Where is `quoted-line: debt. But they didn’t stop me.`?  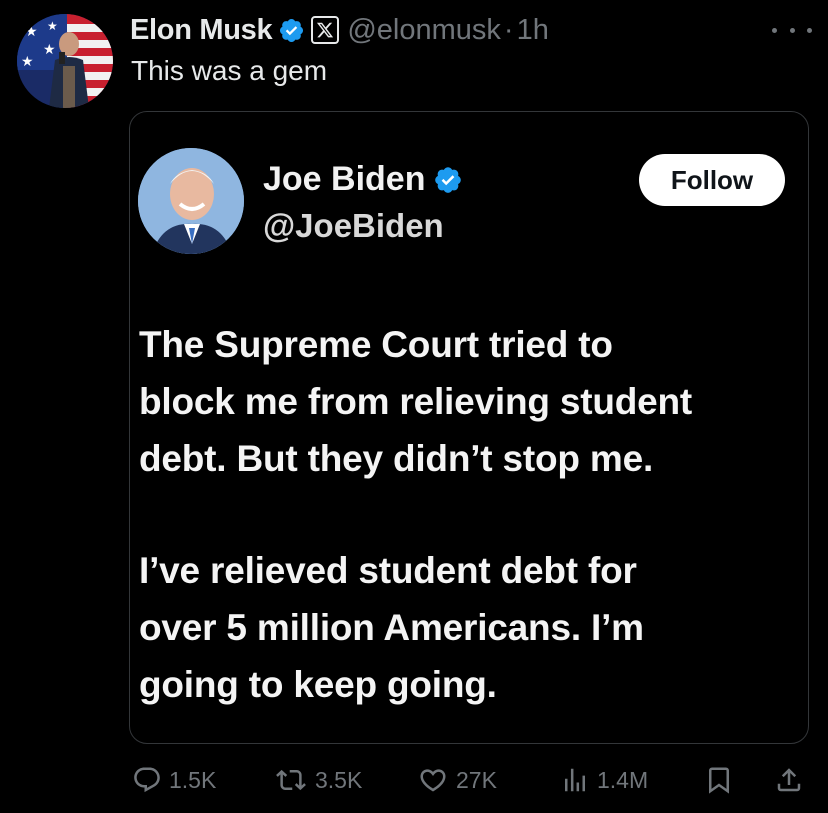
quoted-line: debt. But they didn’t stop me. is located at coordinates (396, 458).